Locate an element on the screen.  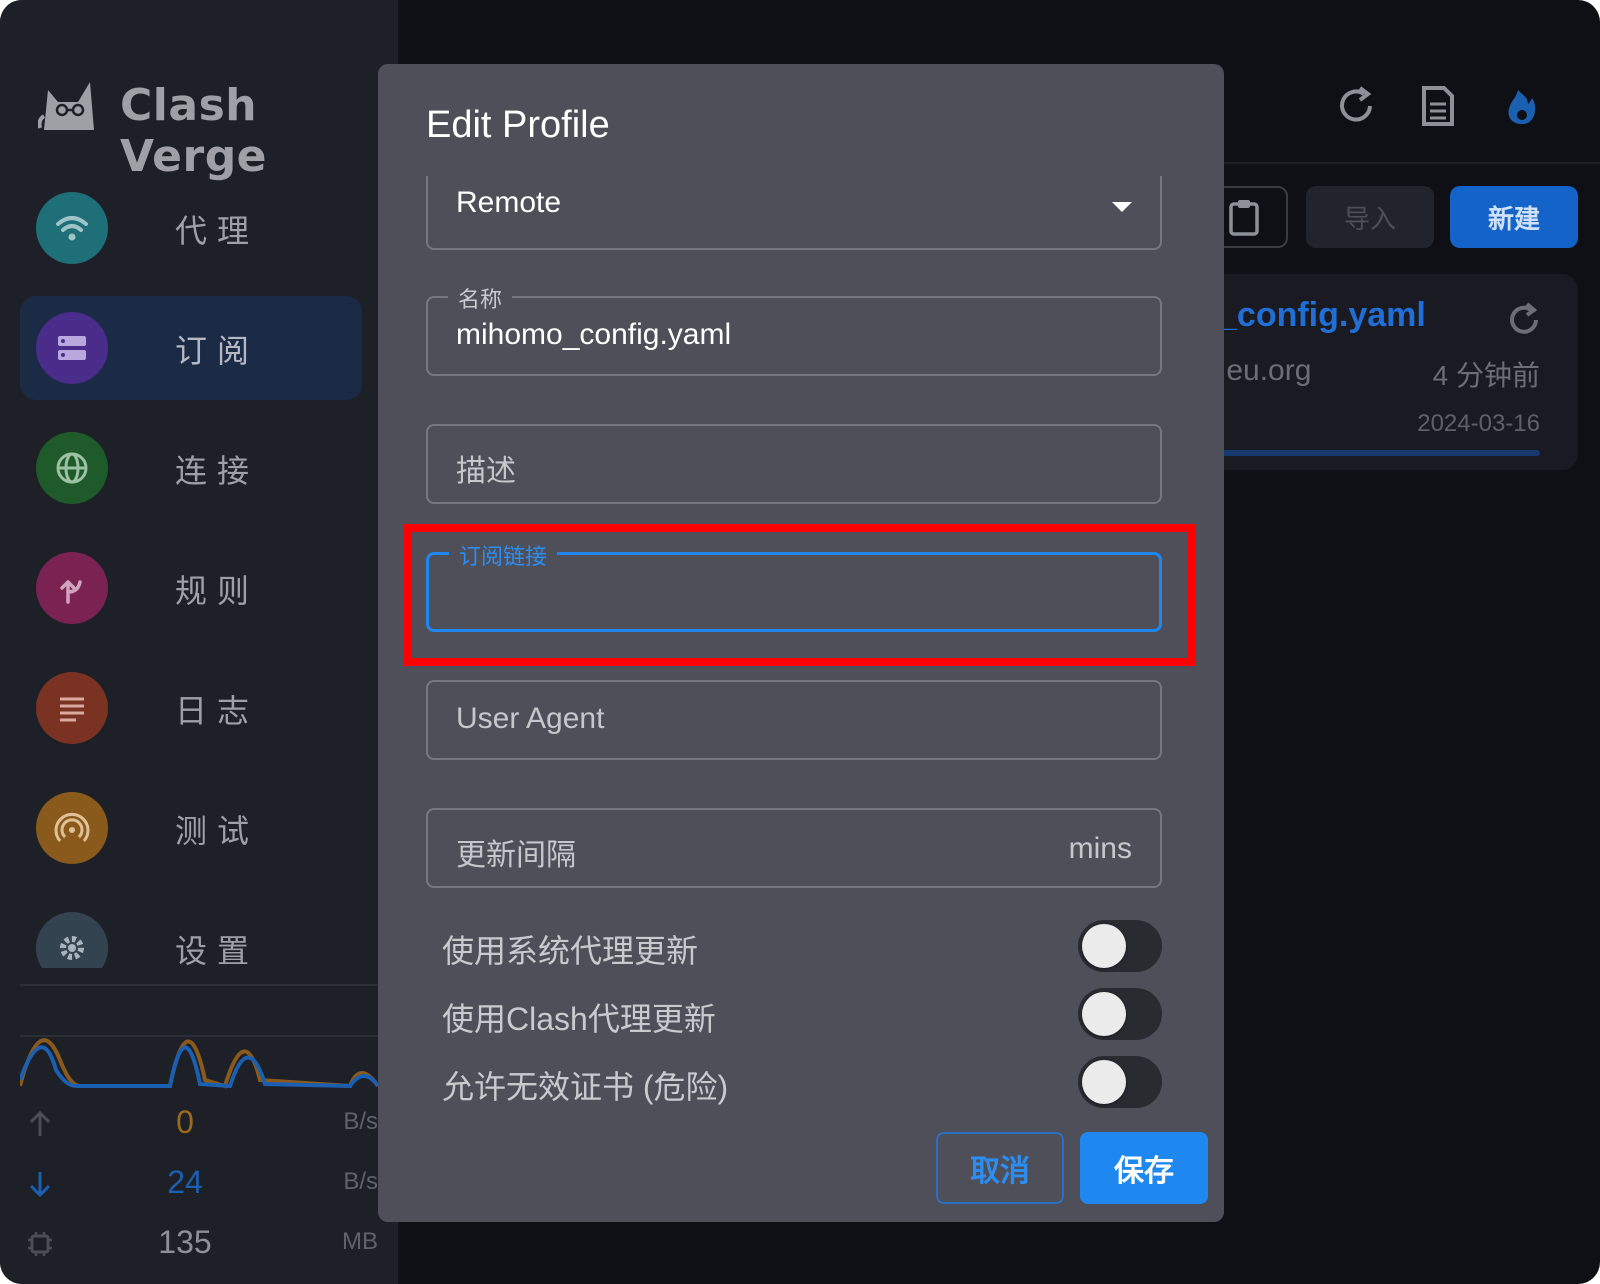
app-title: Clash Verge is located at coordinates (194, 131).